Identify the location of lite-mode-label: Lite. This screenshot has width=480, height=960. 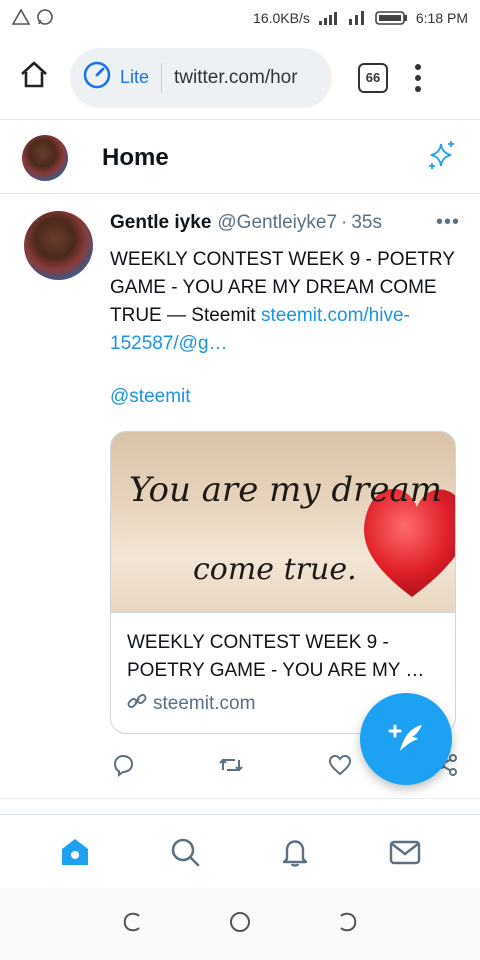
(135, 77).